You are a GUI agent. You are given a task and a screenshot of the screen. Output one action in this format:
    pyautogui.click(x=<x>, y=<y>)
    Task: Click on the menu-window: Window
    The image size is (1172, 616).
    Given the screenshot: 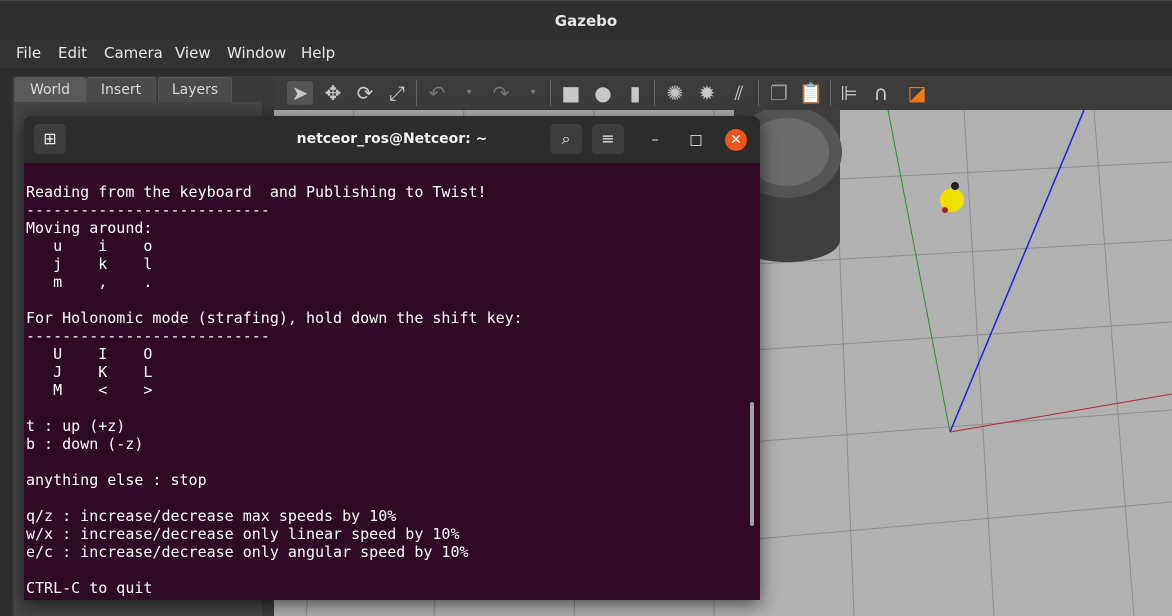 What is the action you would take?
    pyautogui.click(x=256, y=53)
    